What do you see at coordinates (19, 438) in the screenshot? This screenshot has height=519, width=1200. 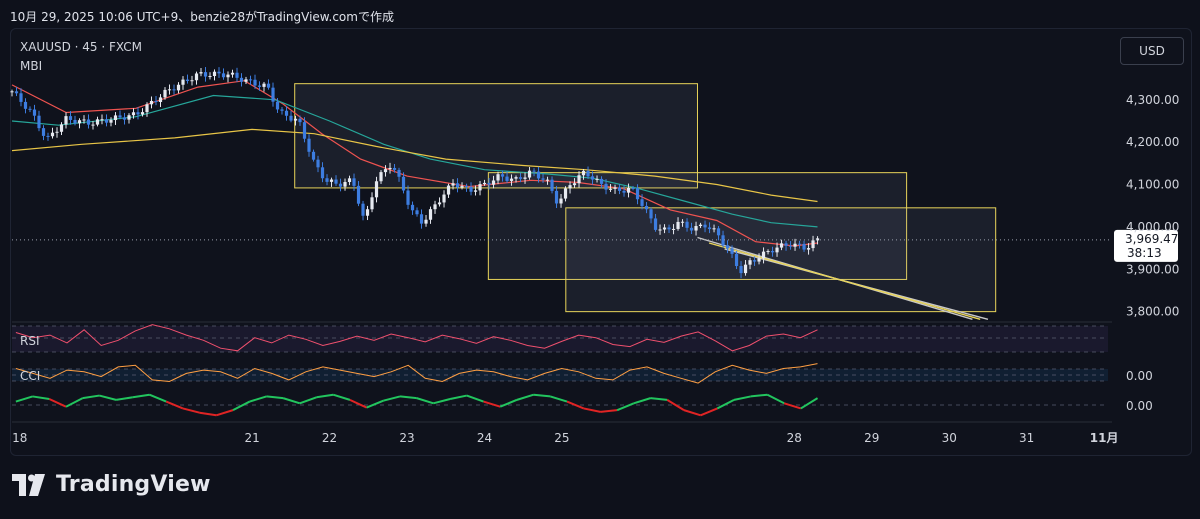 I see `time-axis-tick: 18` at bounding box center [19, 438].